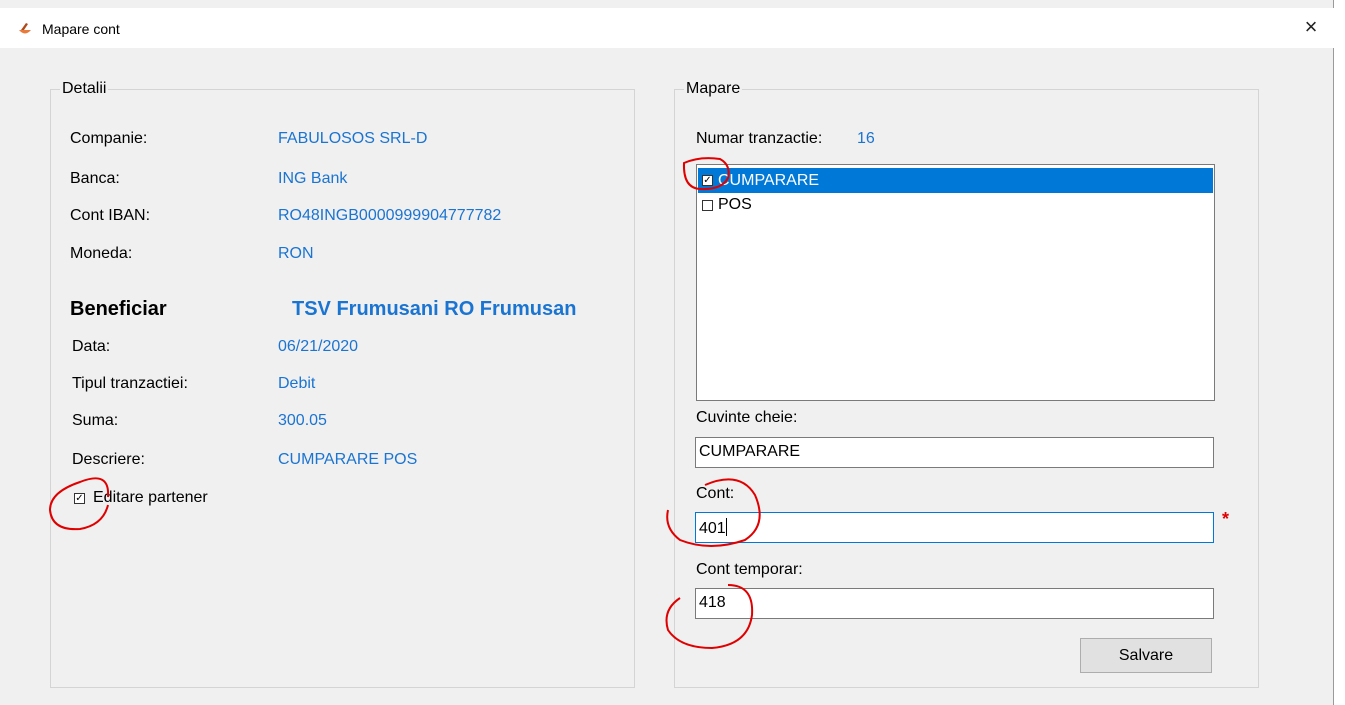 The image size is (1345, 705). I want to click on cont-temporar-input: 418, so click(954, 603).